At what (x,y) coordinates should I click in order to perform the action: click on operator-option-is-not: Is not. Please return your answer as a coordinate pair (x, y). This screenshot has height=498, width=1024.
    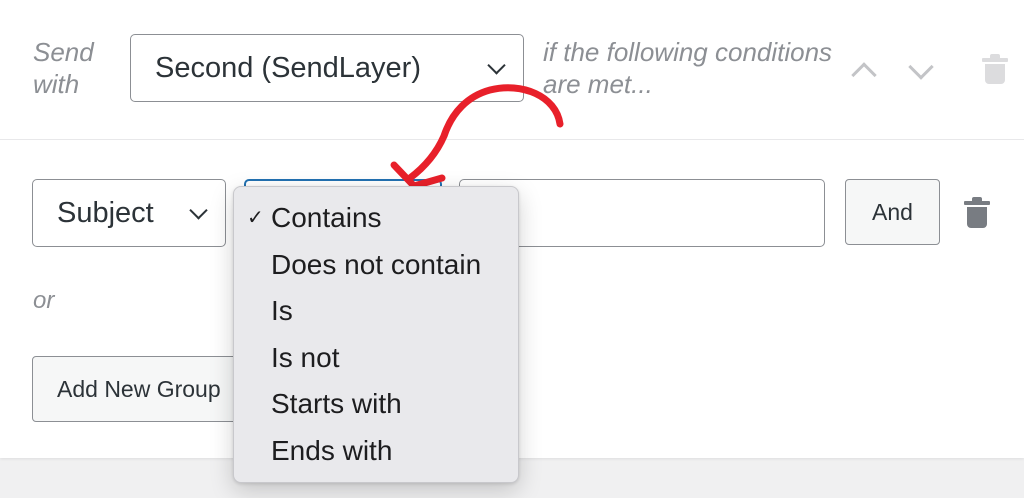
    Looking at the image, I should click on (376, 358).